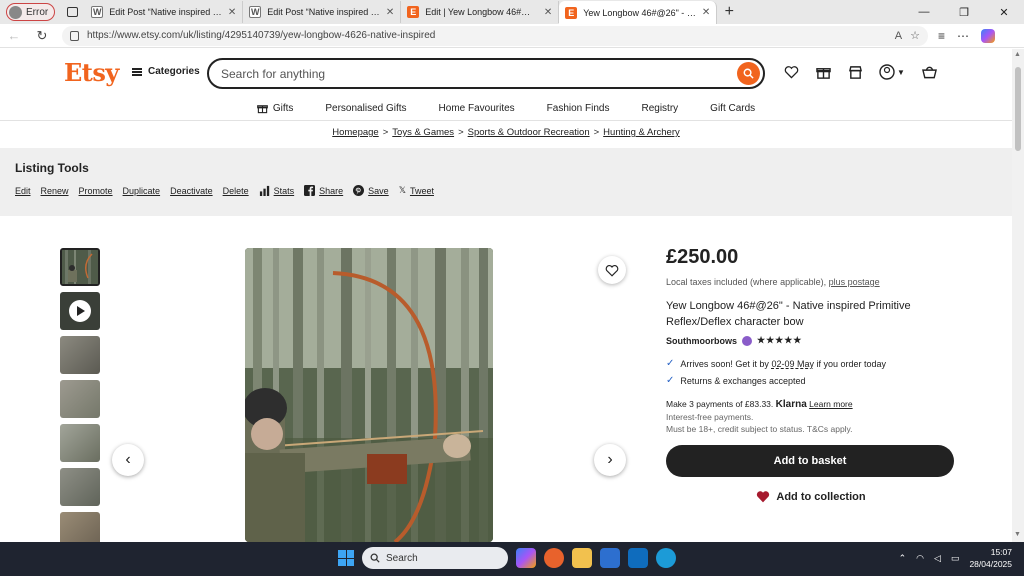 The image size is (1024, 576). Describe the element at coordinates (1017, 54) in the screenshot. I see `scroll-up-icon: ▲` at that location.